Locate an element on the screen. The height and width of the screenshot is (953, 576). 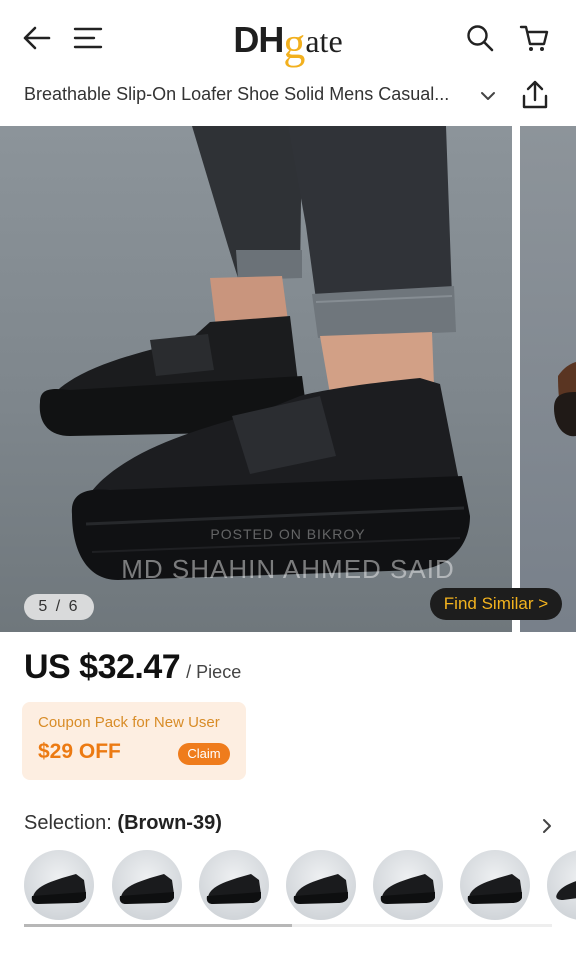
price-row: US $32.47/ Piece is located at coordinates (132, 670).